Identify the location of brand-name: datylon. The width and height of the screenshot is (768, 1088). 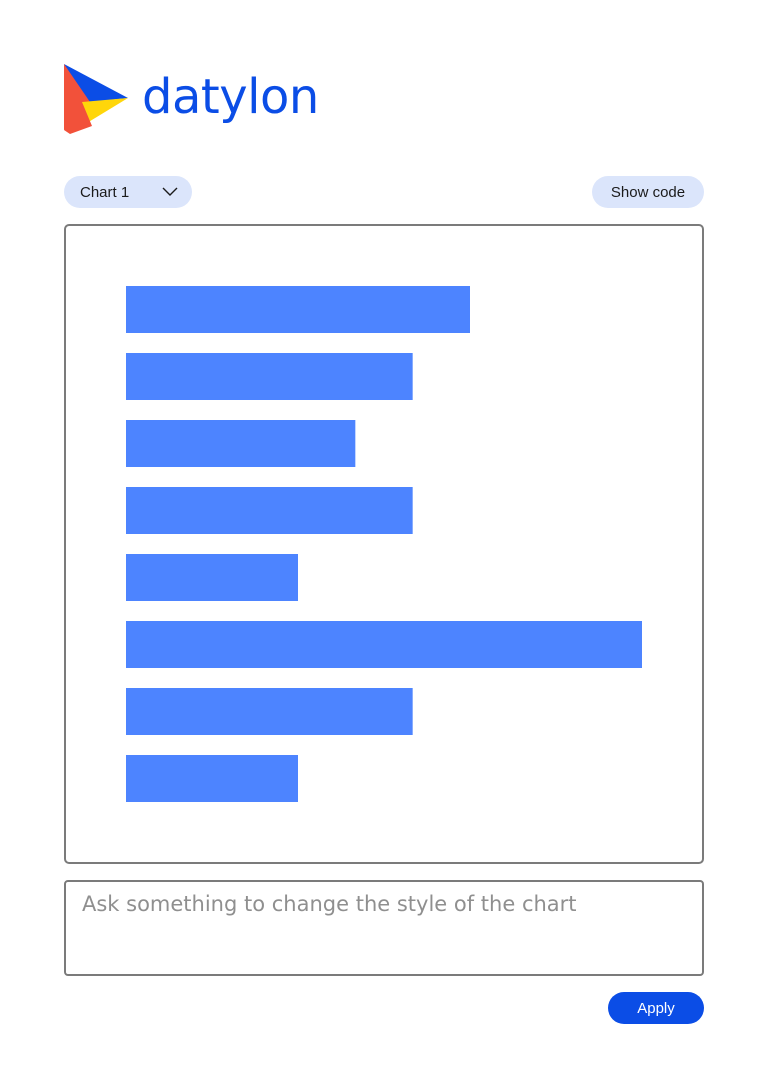
(230, 97).